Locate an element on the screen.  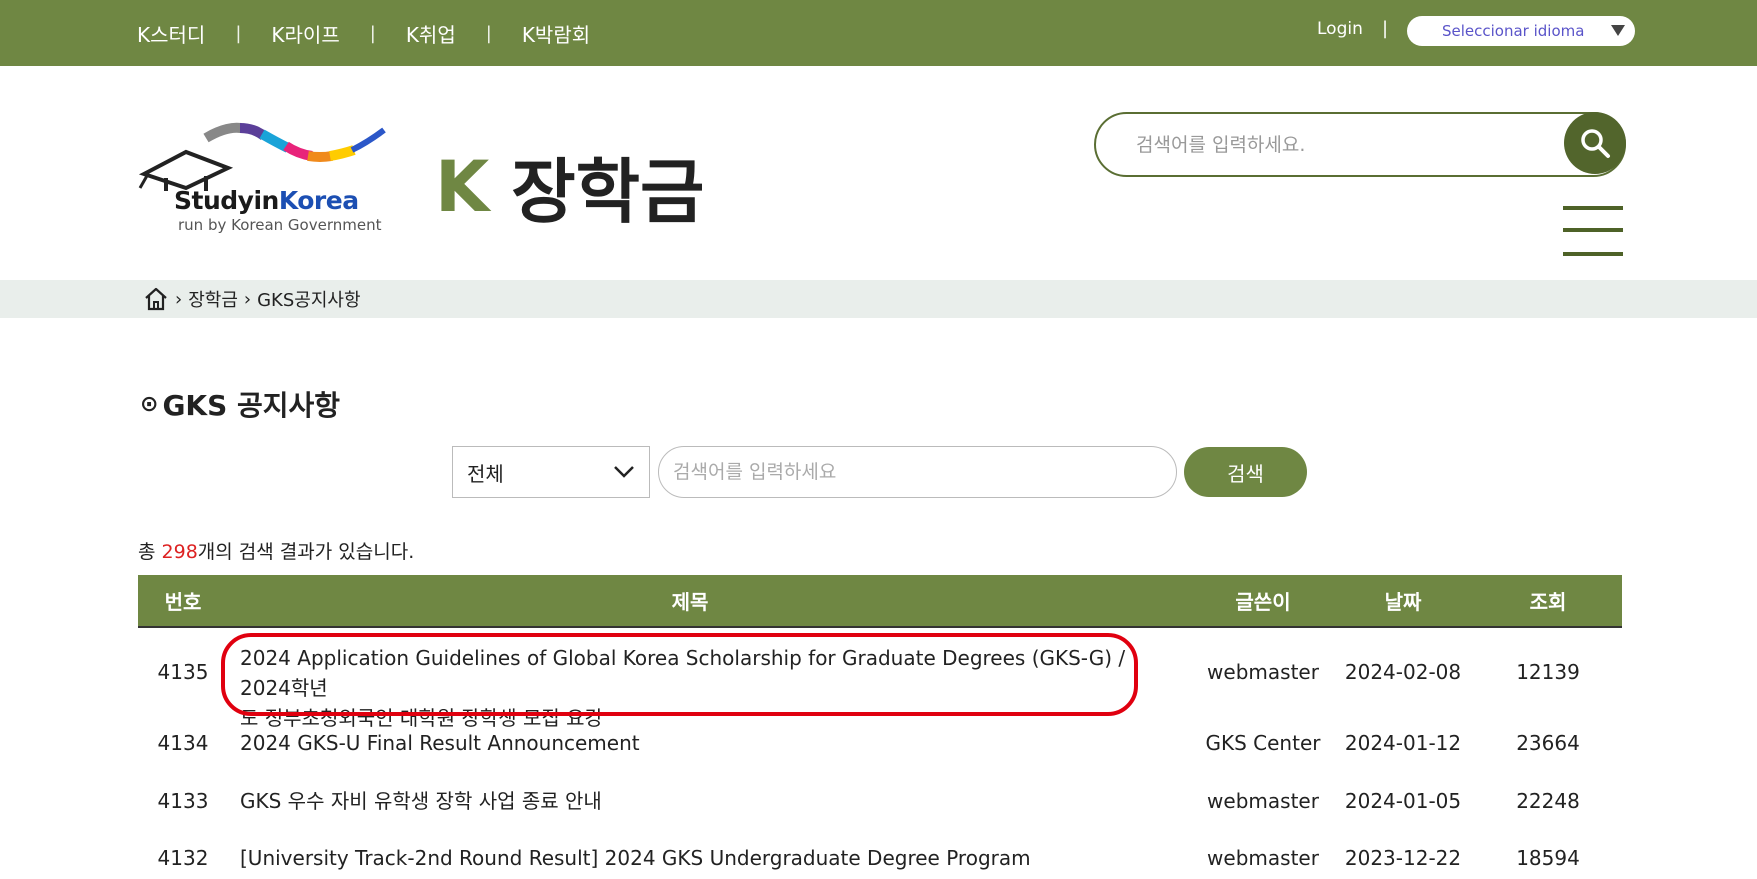
row-date: 2024-01-05 is located at coordinates (1403, 801).